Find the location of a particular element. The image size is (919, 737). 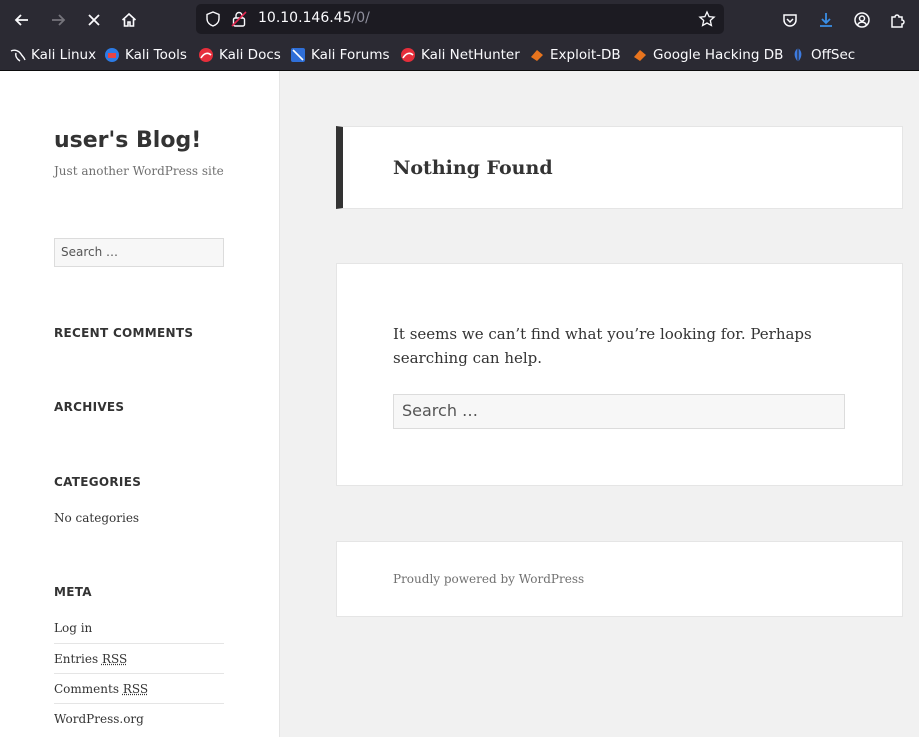

account-button is located at coordinates (862, 20).